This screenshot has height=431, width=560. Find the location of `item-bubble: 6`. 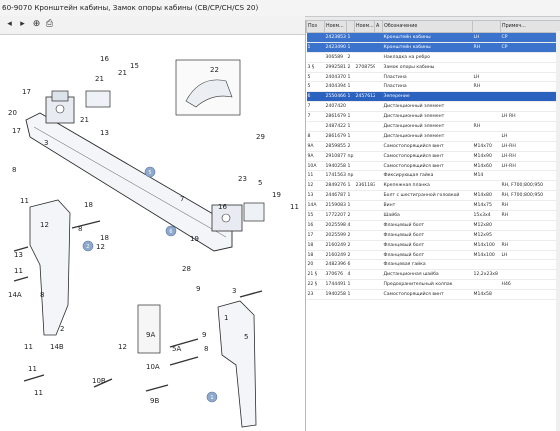

item-bubble: 6 is located at coordinates (171, 231).